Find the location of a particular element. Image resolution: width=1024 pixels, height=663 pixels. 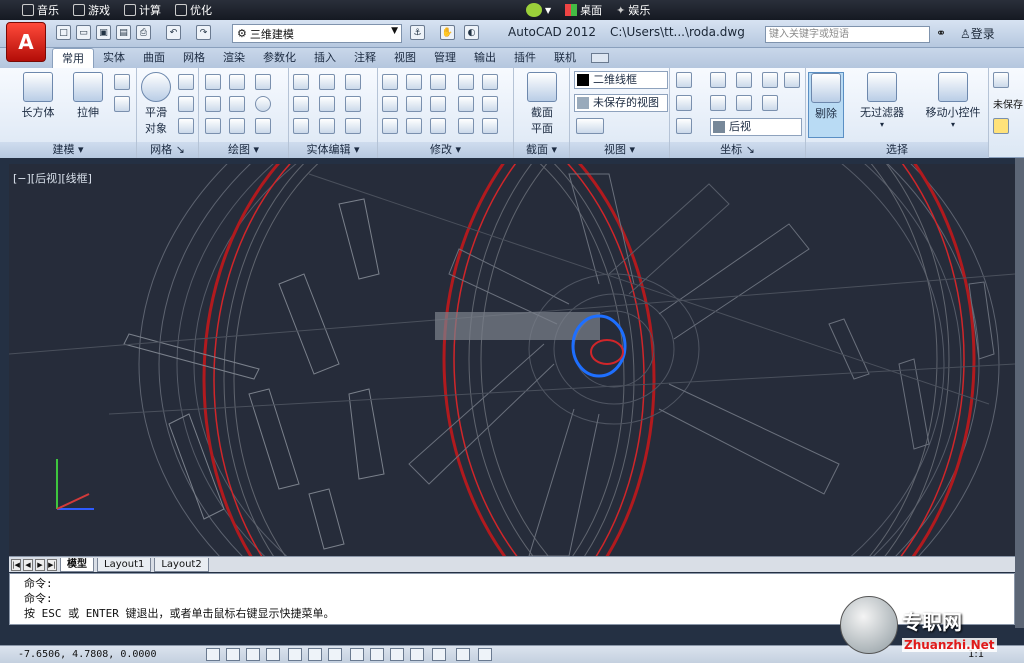

os-item-desktop: 桌面 is located at coordinates (583, 10).